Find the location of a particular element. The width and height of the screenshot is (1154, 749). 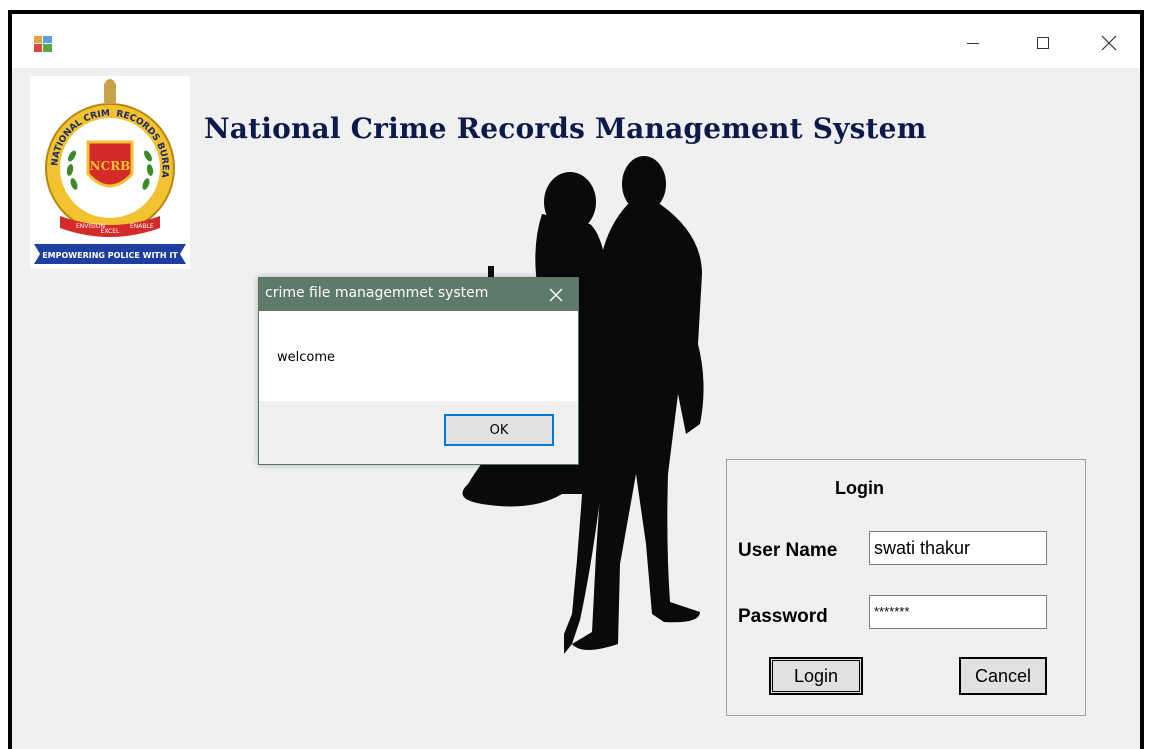

login-groupbox: Login User Name Password Login Cancel is located at coordinates (906, 587).